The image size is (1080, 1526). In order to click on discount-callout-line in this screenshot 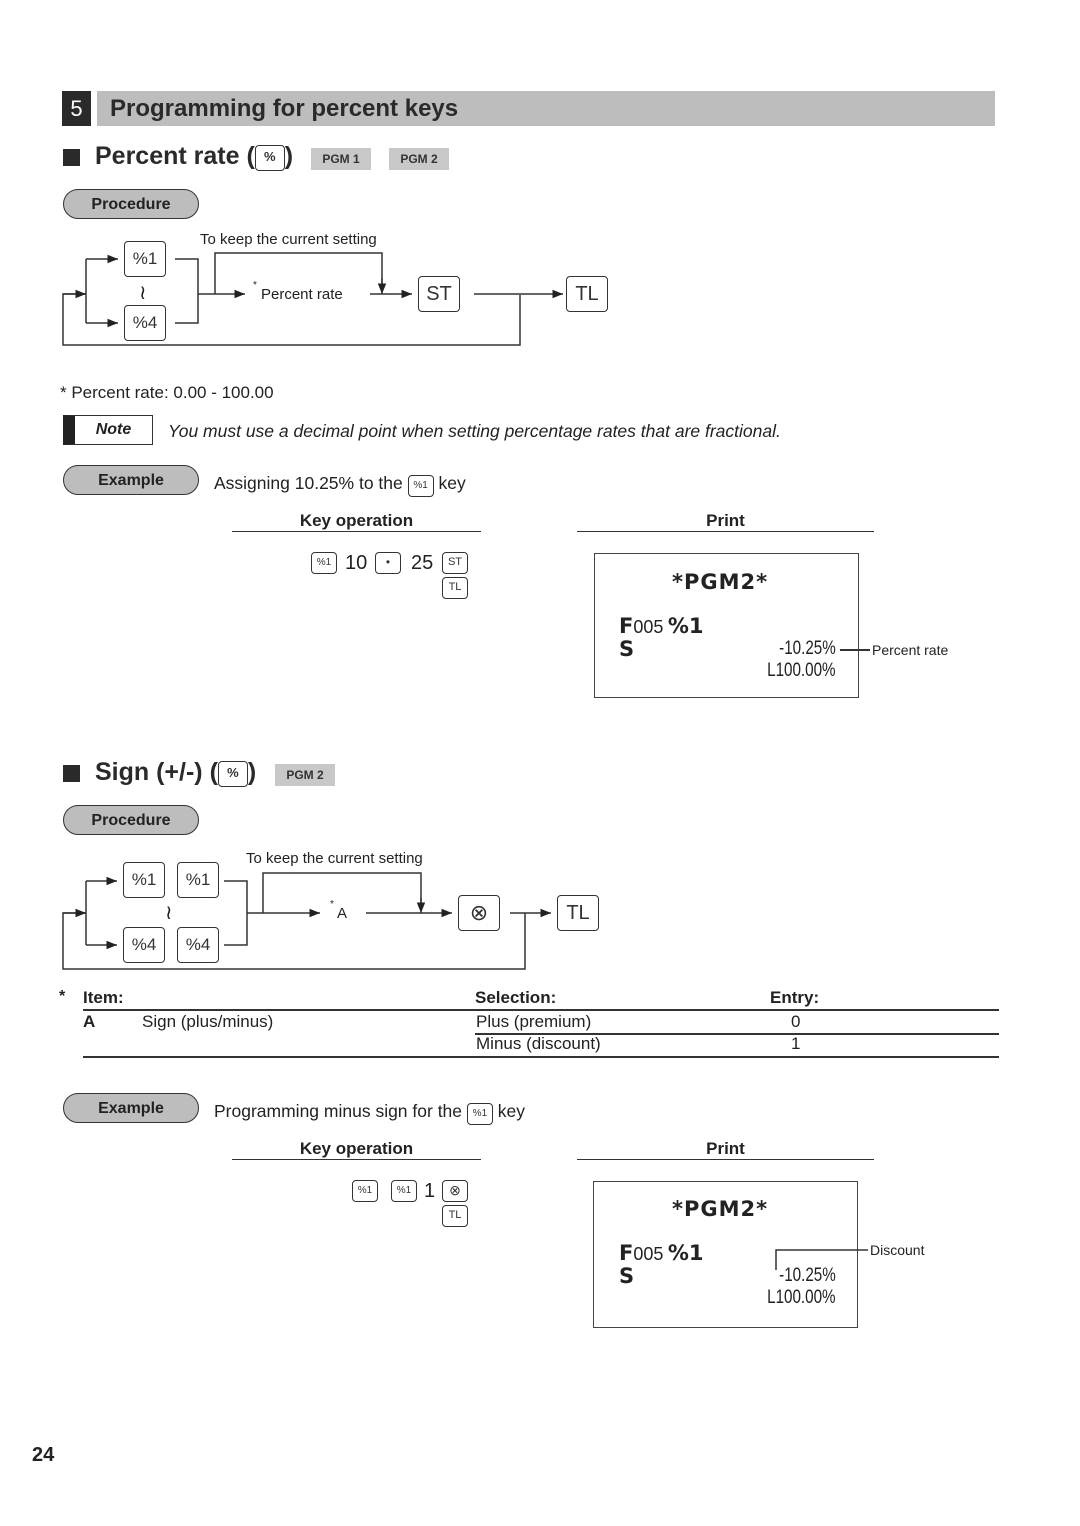, I will do `click(821, 1259)`.